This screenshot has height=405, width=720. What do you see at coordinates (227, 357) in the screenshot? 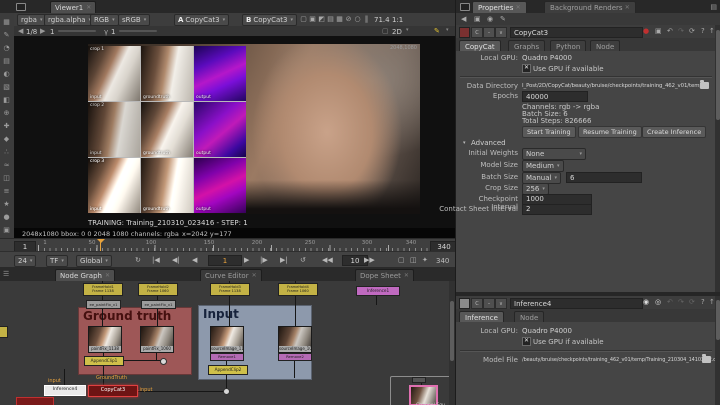
I see `node-remove1: Remove1` at bounding box center [227, 357].